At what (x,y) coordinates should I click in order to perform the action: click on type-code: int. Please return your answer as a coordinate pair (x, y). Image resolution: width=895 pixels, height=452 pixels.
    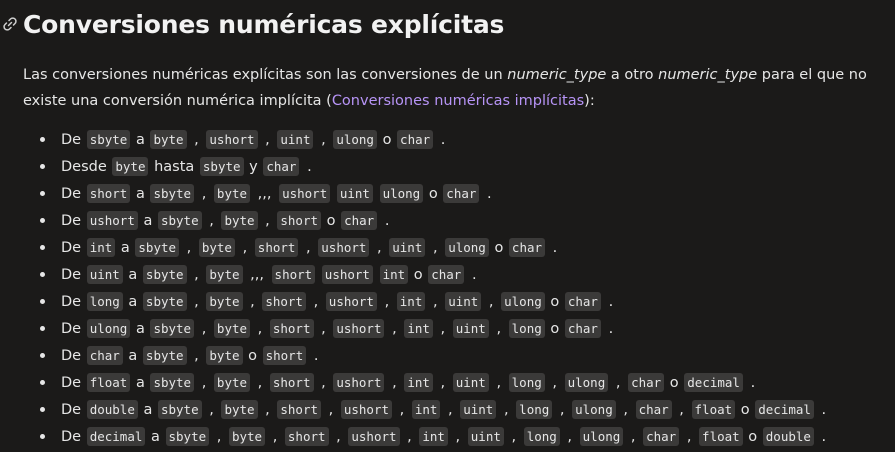
    Looking at the image, I should click on (418, 382).